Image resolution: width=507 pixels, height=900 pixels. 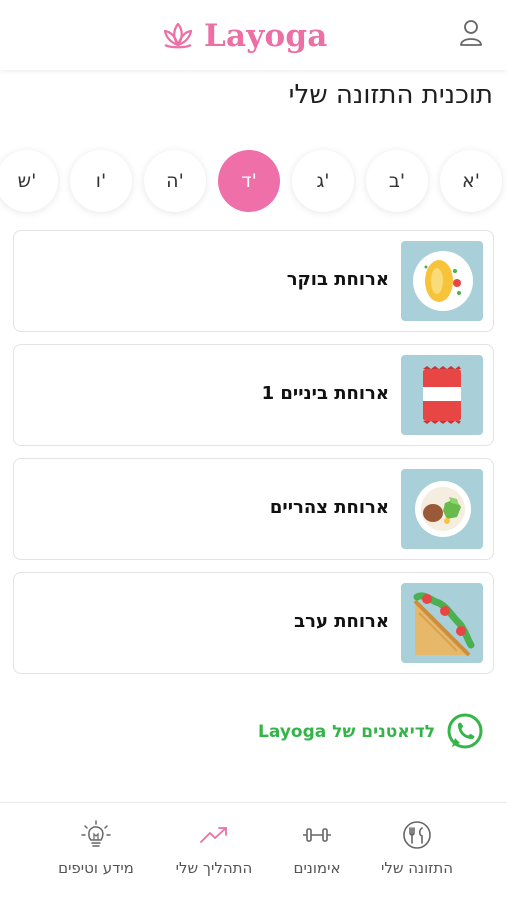 I want to click on user-profile-icon, so click(x=471, y=33).